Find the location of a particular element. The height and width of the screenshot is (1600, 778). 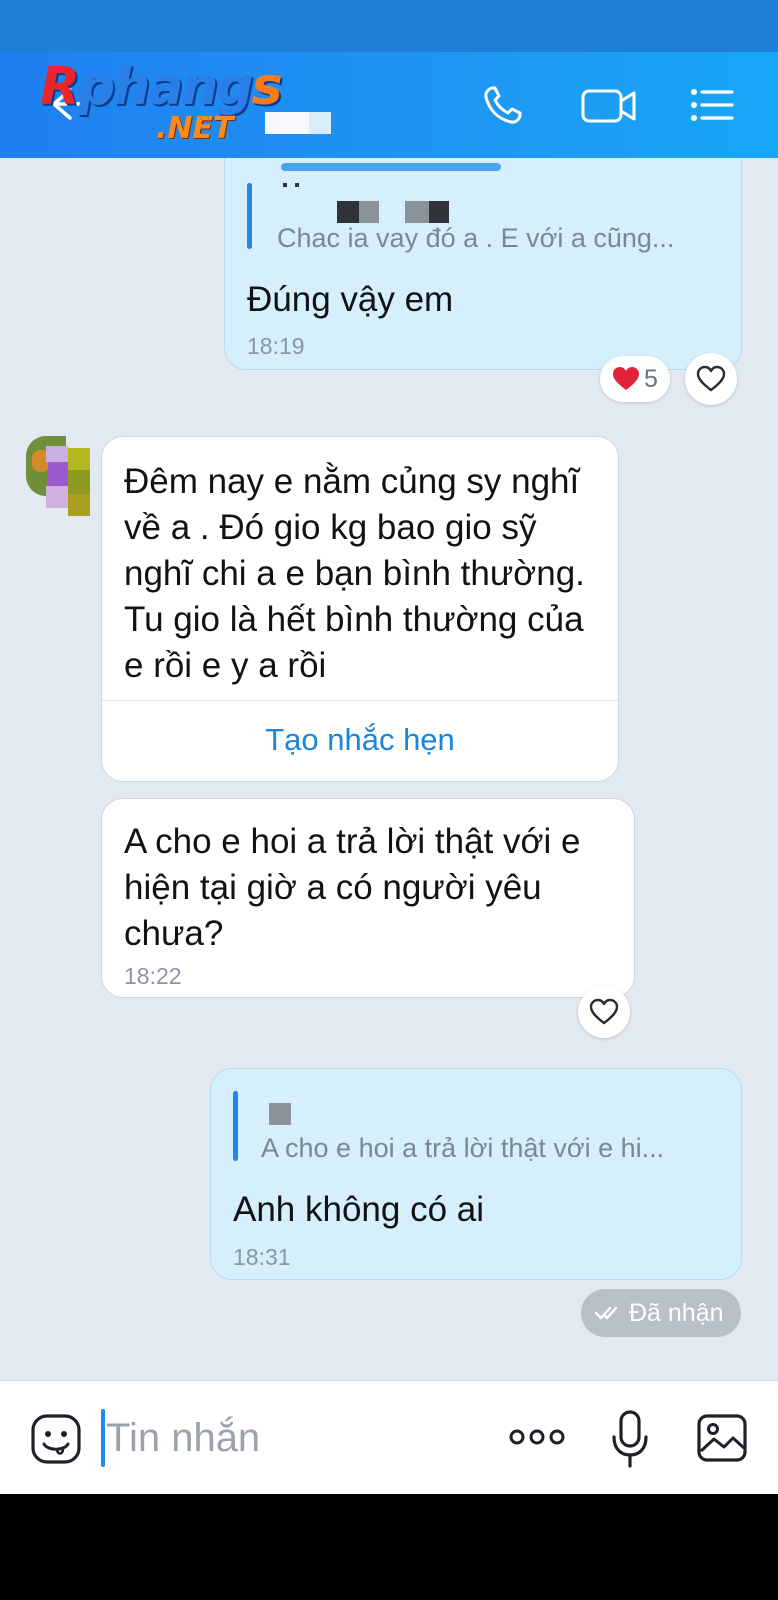

message-time: 18:19 is located at coordinates (276, 346).